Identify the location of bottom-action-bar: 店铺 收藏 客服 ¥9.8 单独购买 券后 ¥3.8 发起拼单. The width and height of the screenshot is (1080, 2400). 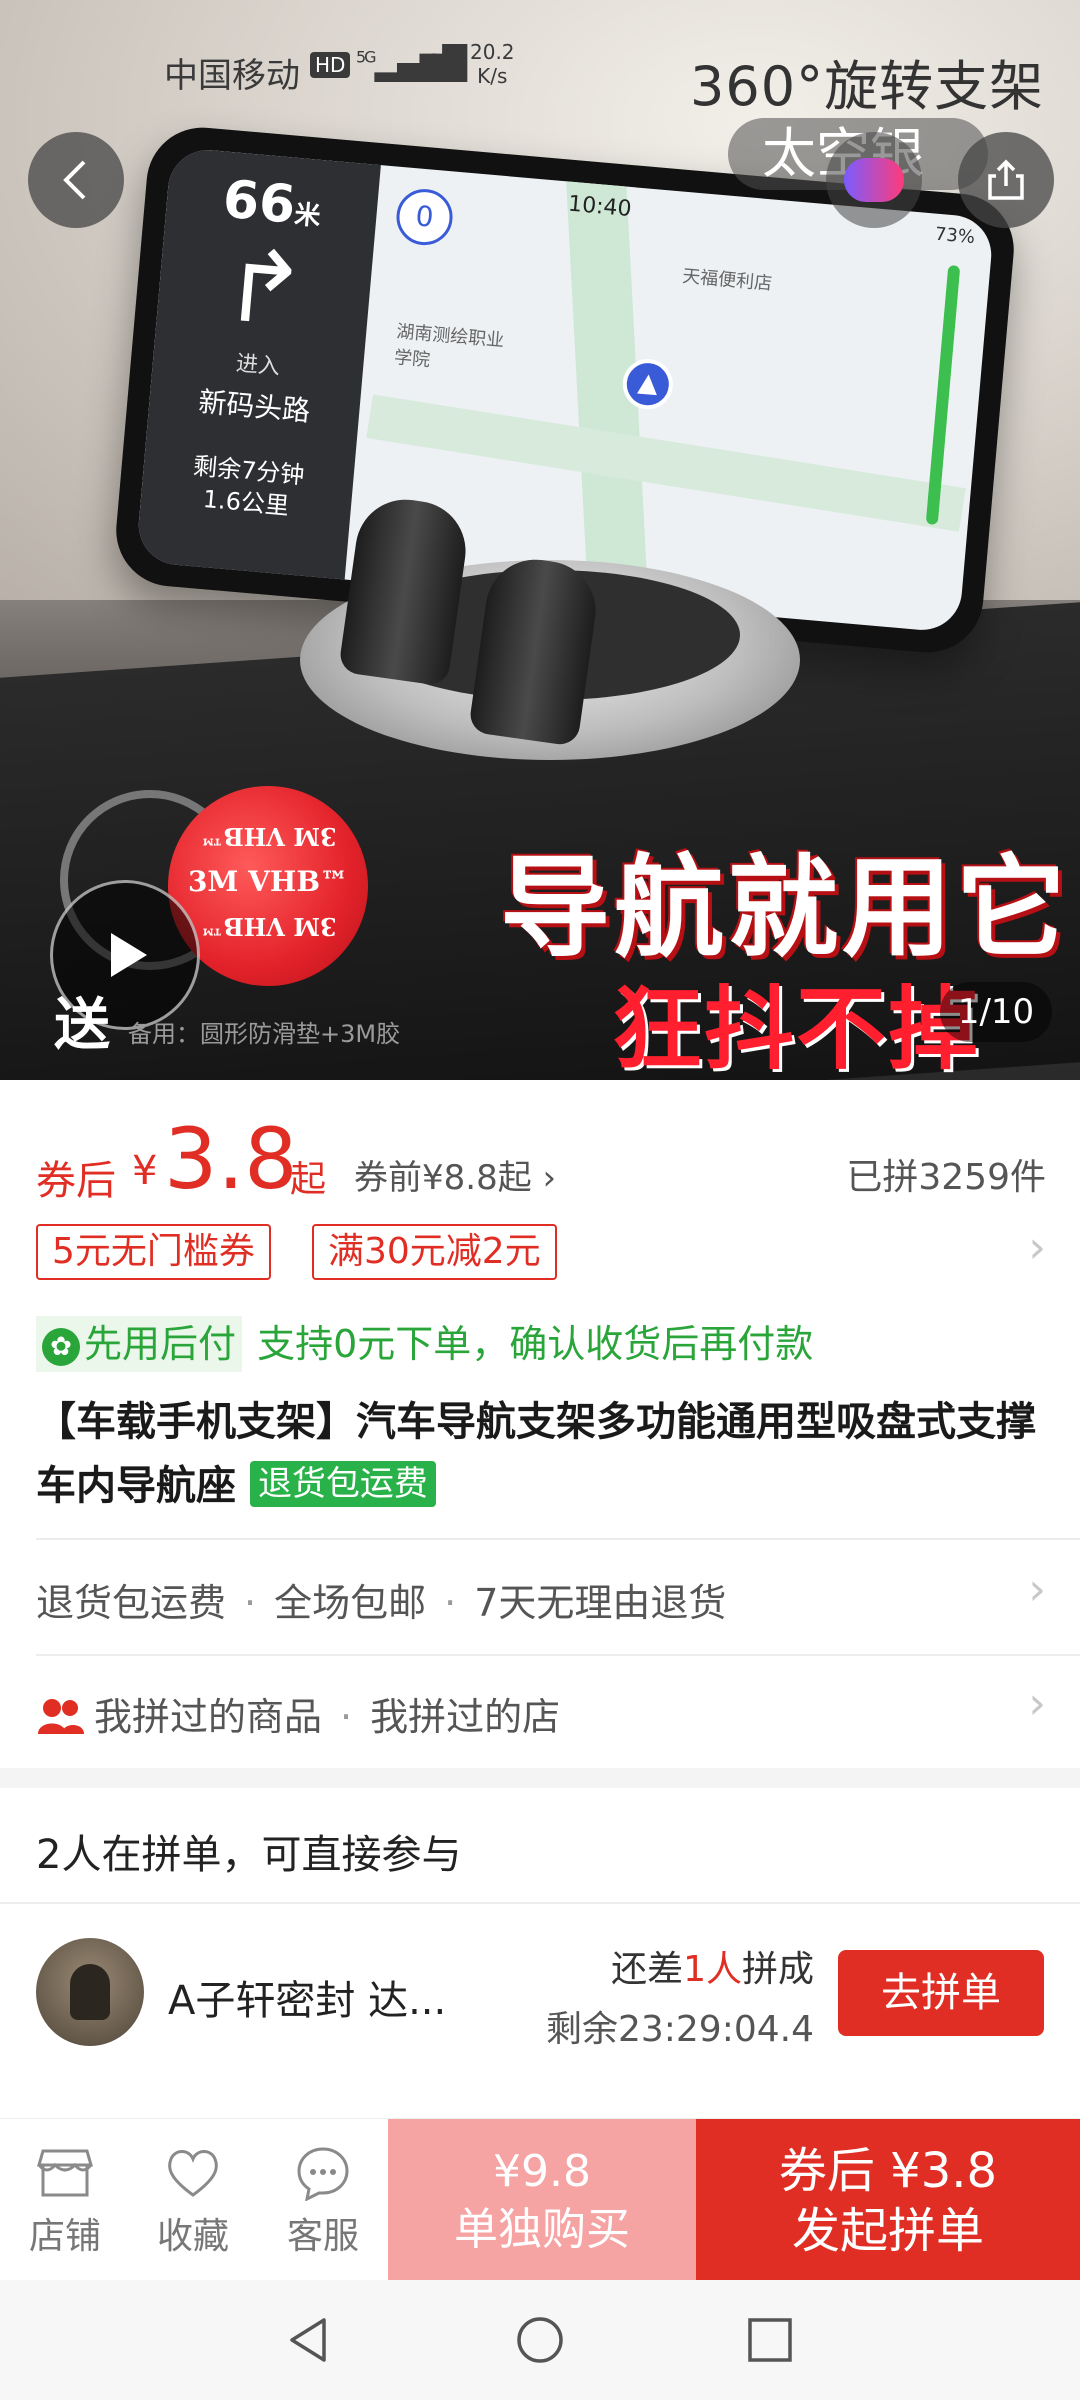
(540, 2199).